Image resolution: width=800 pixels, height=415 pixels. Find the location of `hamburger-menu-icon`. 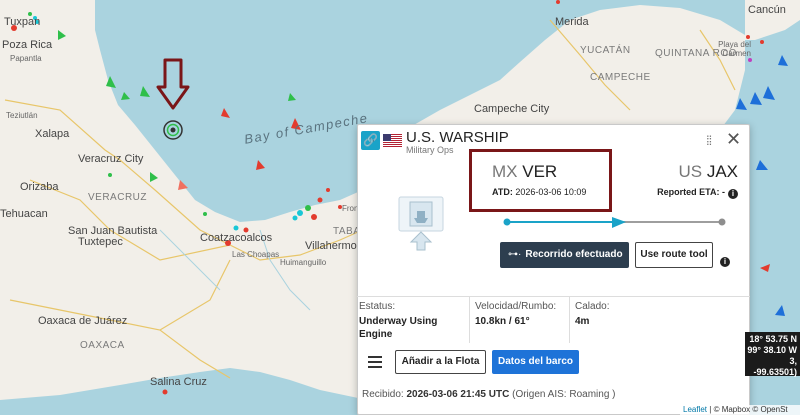

hamburger-menu-icon is located at coordinates (375, 362).